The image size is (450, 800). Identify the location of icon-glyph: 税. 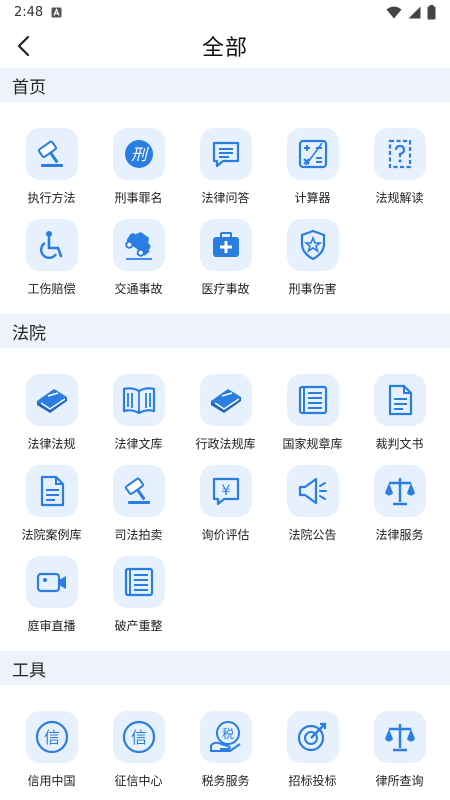
(227, 734).